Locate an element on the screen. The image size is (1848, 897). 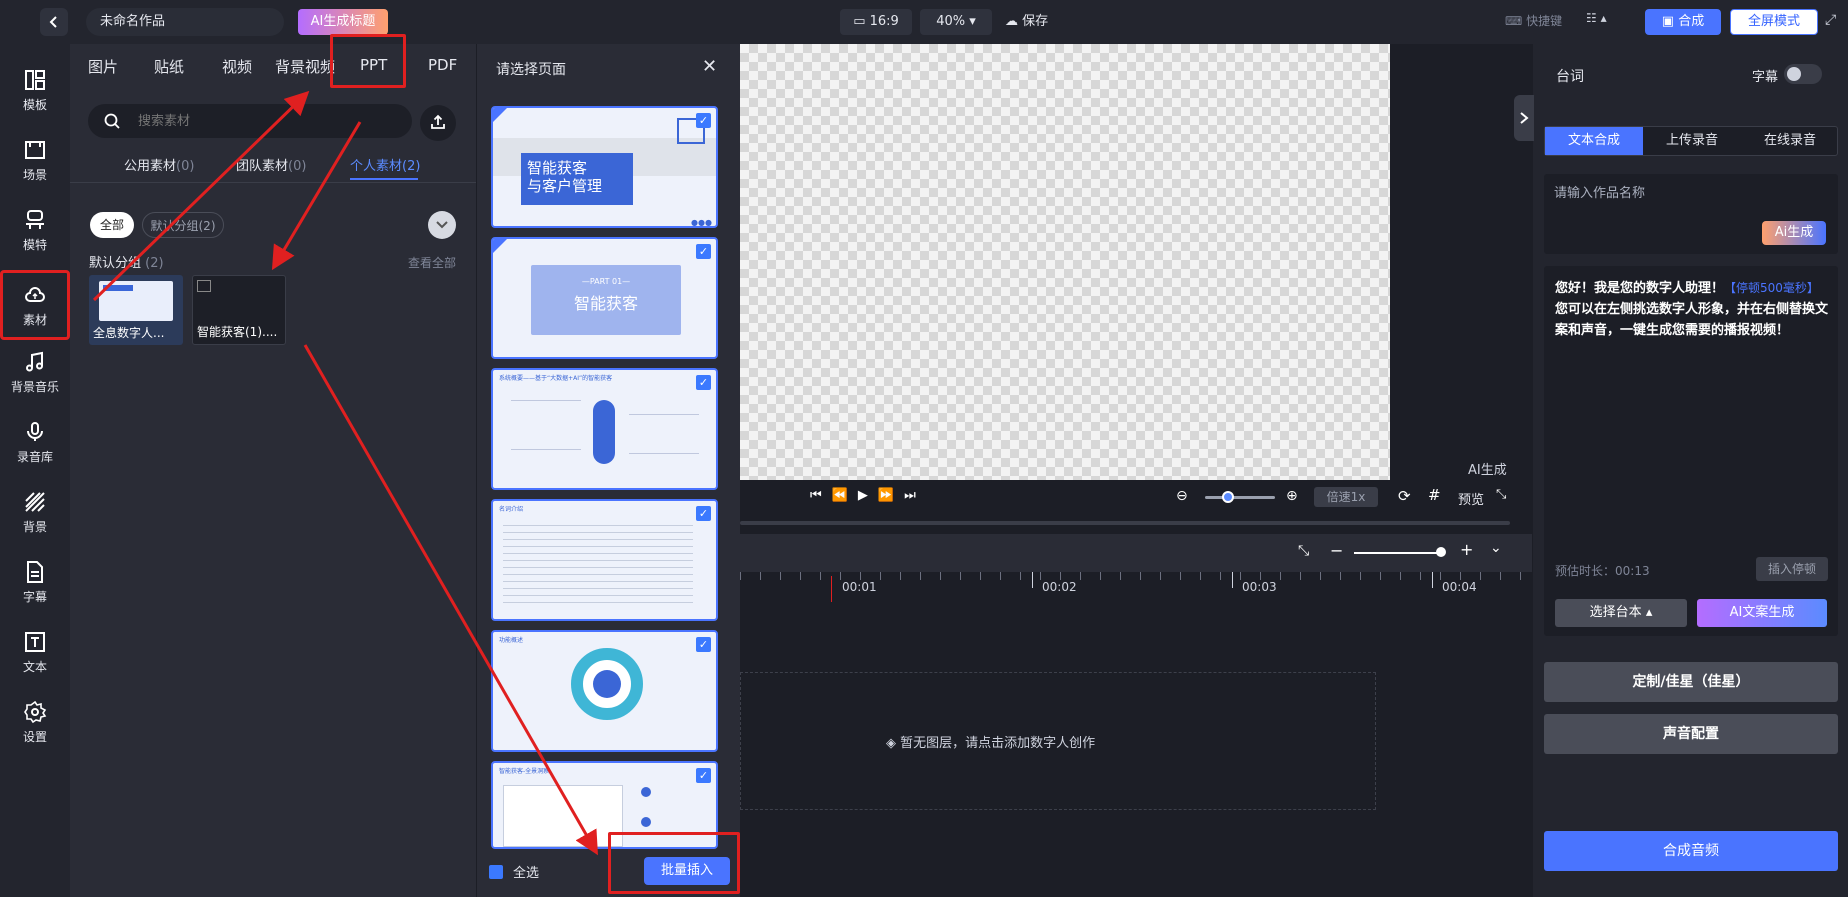
arrow-to-batch-insert is located at coordinates (450, 600).